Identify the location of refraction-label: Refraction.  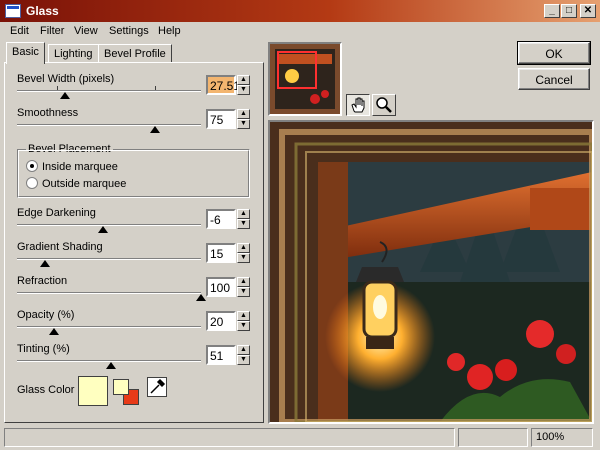
(42, 281).